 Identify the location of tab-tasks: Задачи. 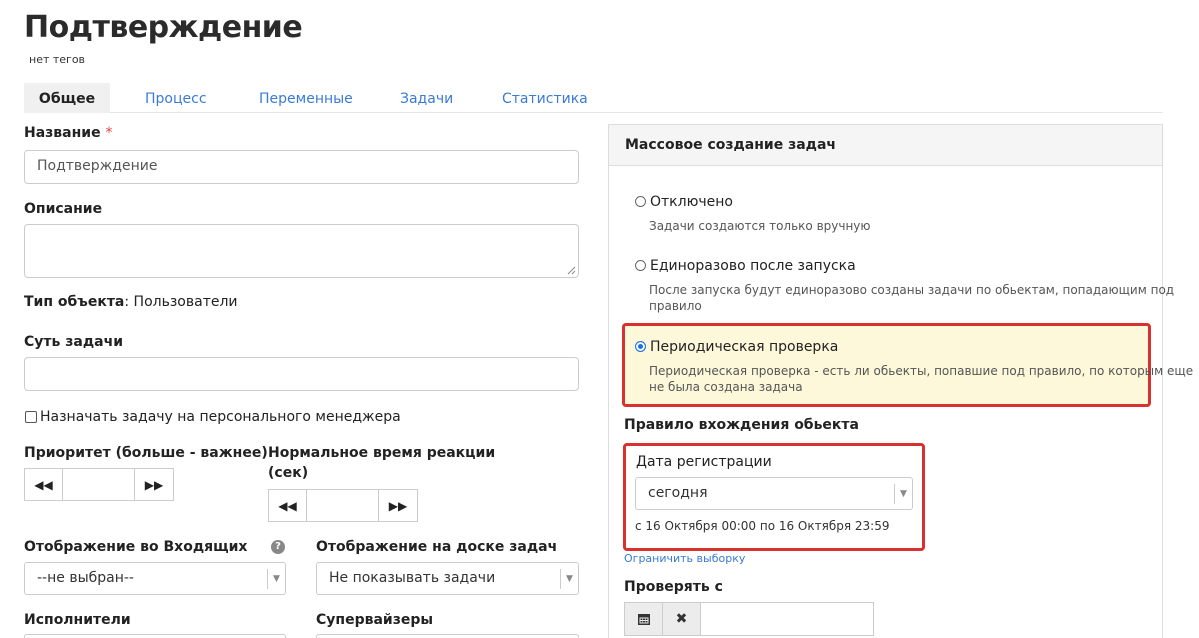
(426, 98).